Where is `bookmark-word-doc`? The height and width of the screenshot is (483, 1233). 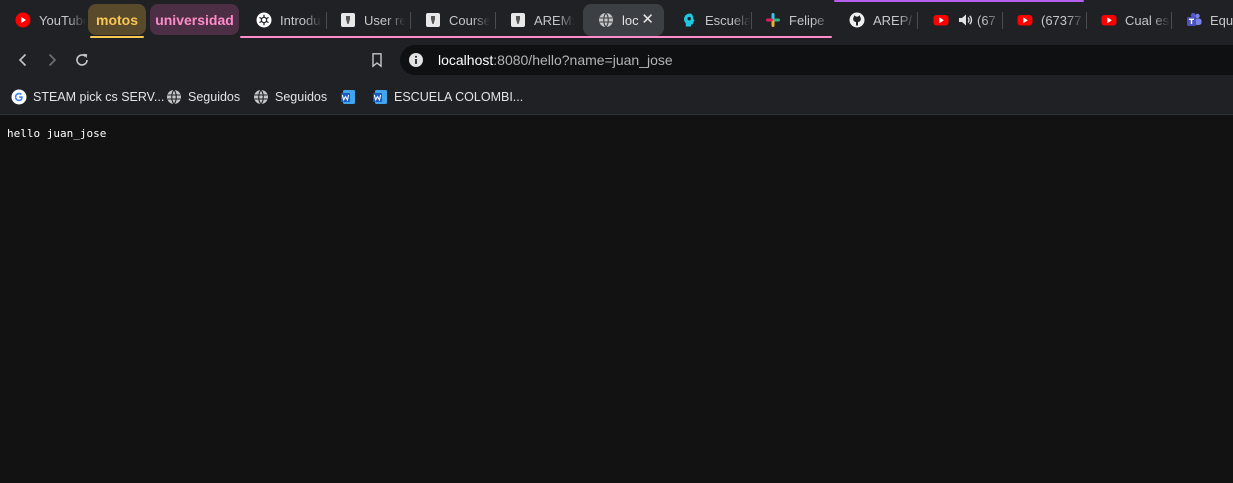
bookmark-word-doc is located at coordinates (351, 97).